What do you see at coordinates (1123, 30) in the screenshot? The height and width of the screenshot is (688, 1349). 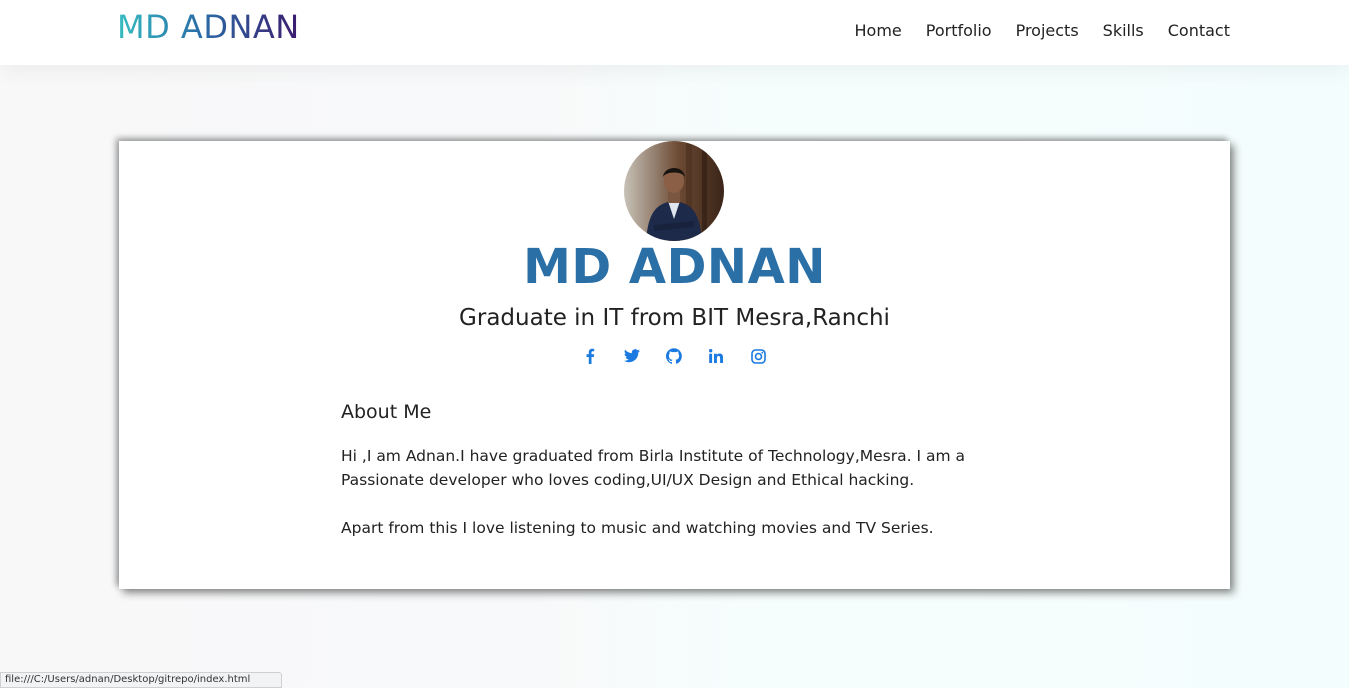 I see `nav-link-skills: Skills` at bounding box center [1123, 30].